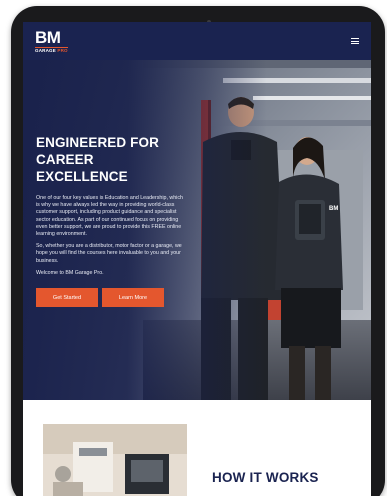  What do you see at coordinates (197, 41) in the screenshot?
I see `top-navbar: BM GARAGE PRO` at bounding box center [197, 41].